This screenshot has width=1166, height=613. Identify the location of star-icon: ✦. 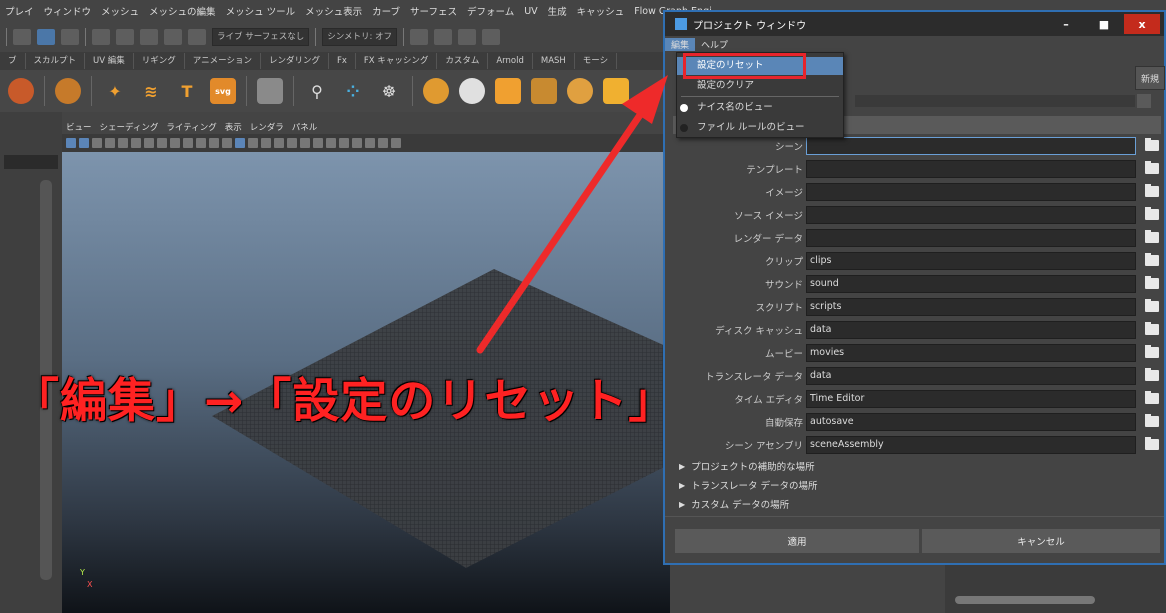
(115, 91).